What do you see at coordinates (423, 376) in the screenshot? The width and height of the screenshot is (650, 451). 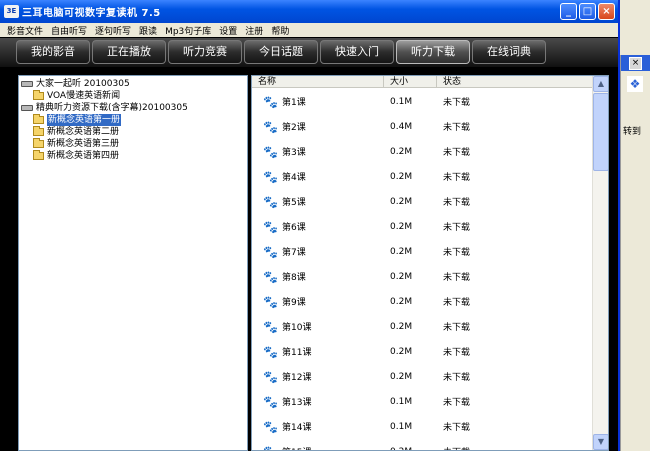 I see `table-row: 🐾 第12课 0.2M 未下载` at bounding box center [423, 376].